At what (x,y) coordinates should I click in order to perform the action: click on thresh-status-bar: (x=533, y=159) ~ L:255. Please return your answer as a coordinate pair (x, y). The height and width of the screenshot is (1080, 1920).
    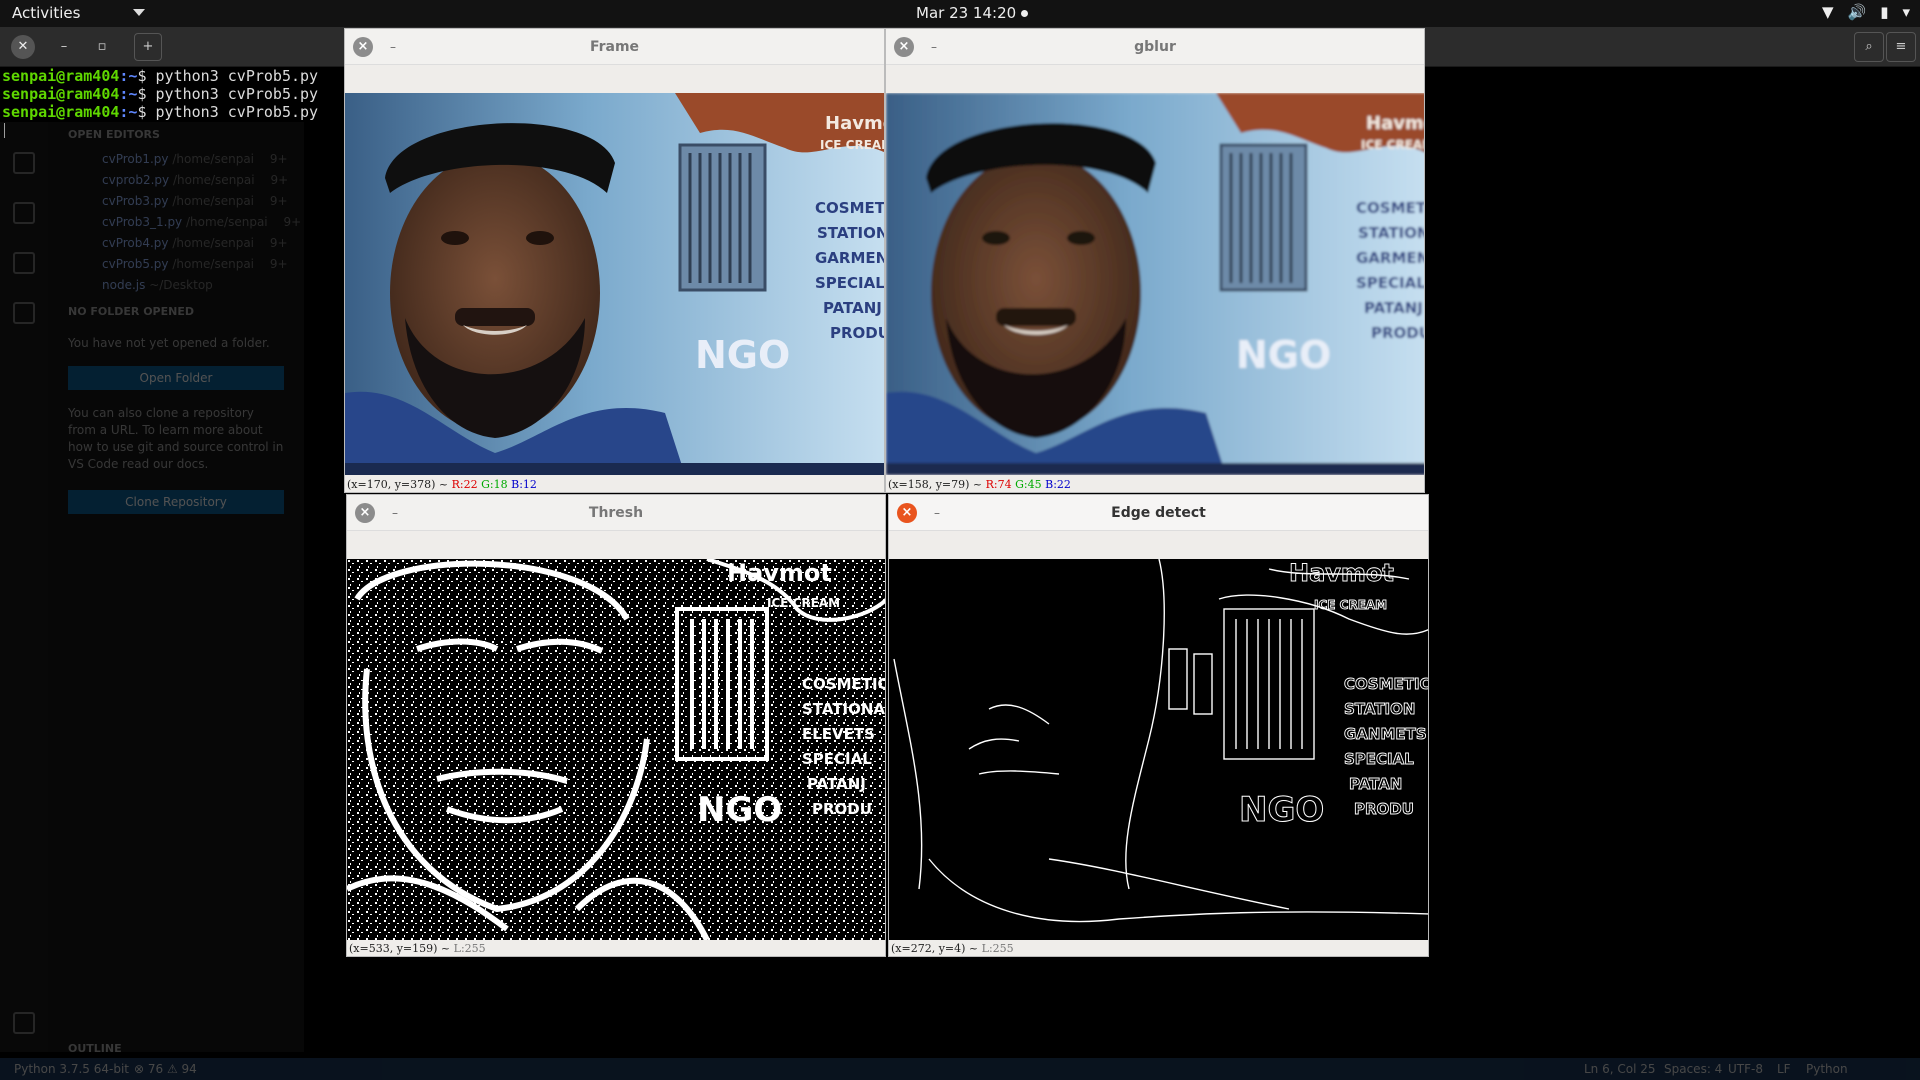
    Looking at the image, I should click on (616, 947).